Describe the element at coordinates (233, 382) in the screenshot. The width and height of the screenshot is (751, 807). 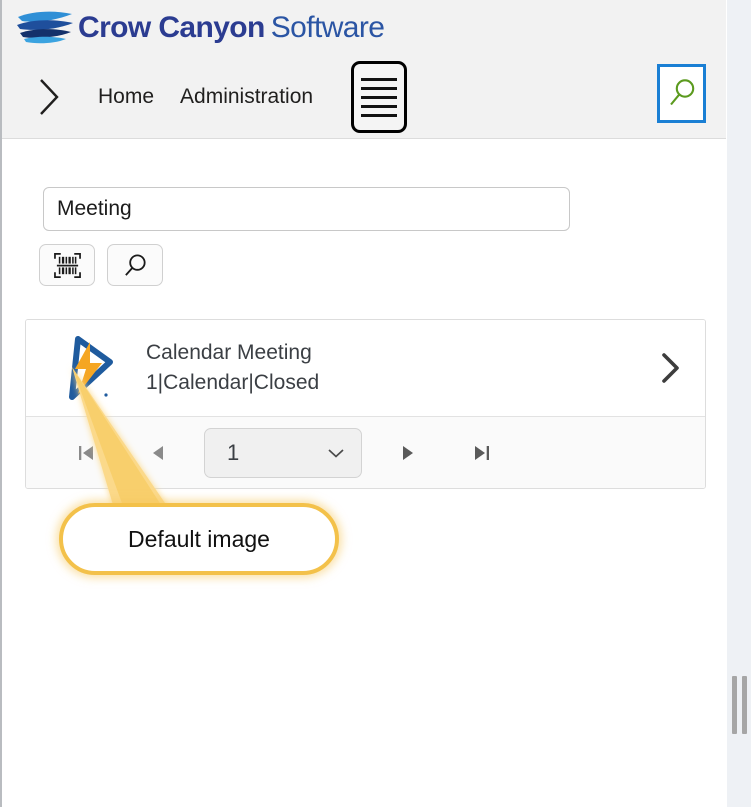
I see `result-subtitle: 1|Calendar|Closed` at that location.